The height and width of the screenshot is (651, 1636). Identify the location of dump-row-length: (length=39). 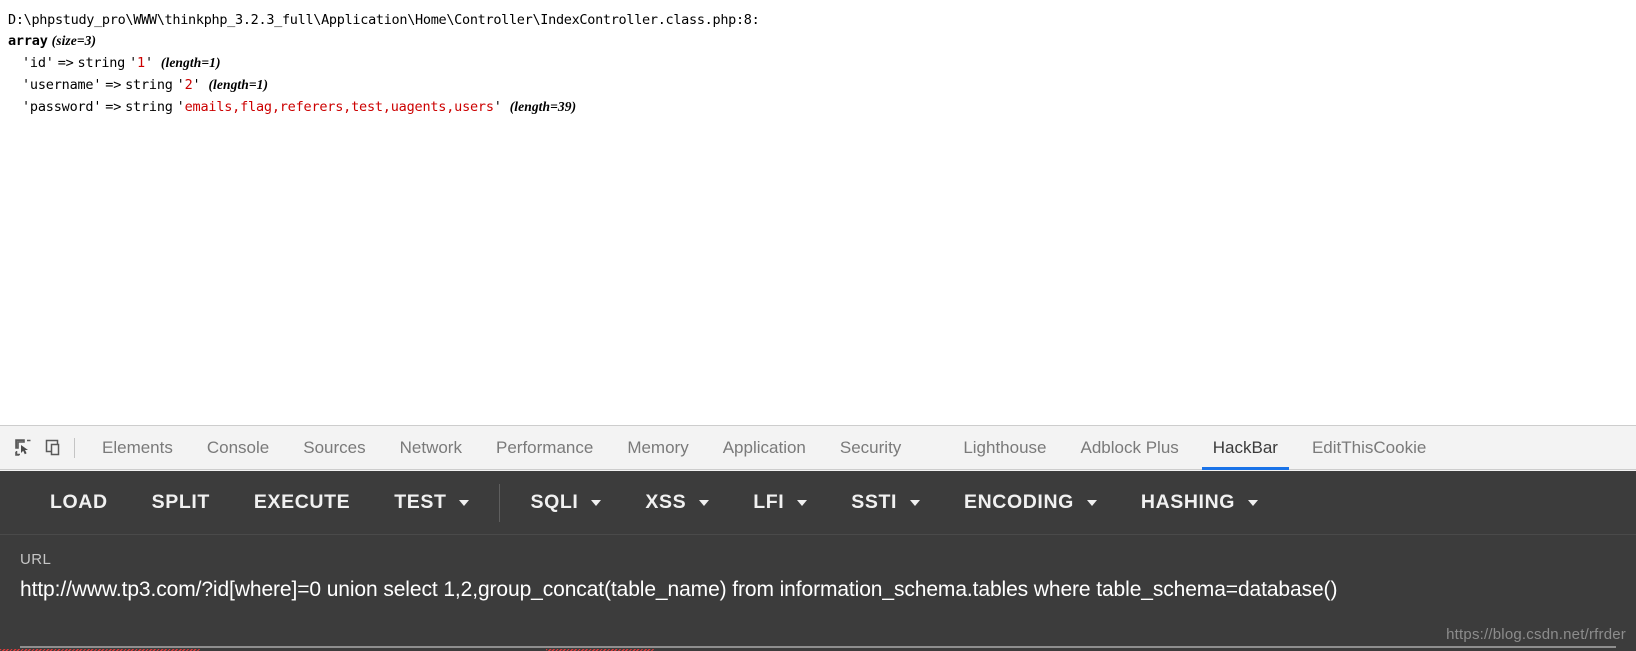
(543, 106).